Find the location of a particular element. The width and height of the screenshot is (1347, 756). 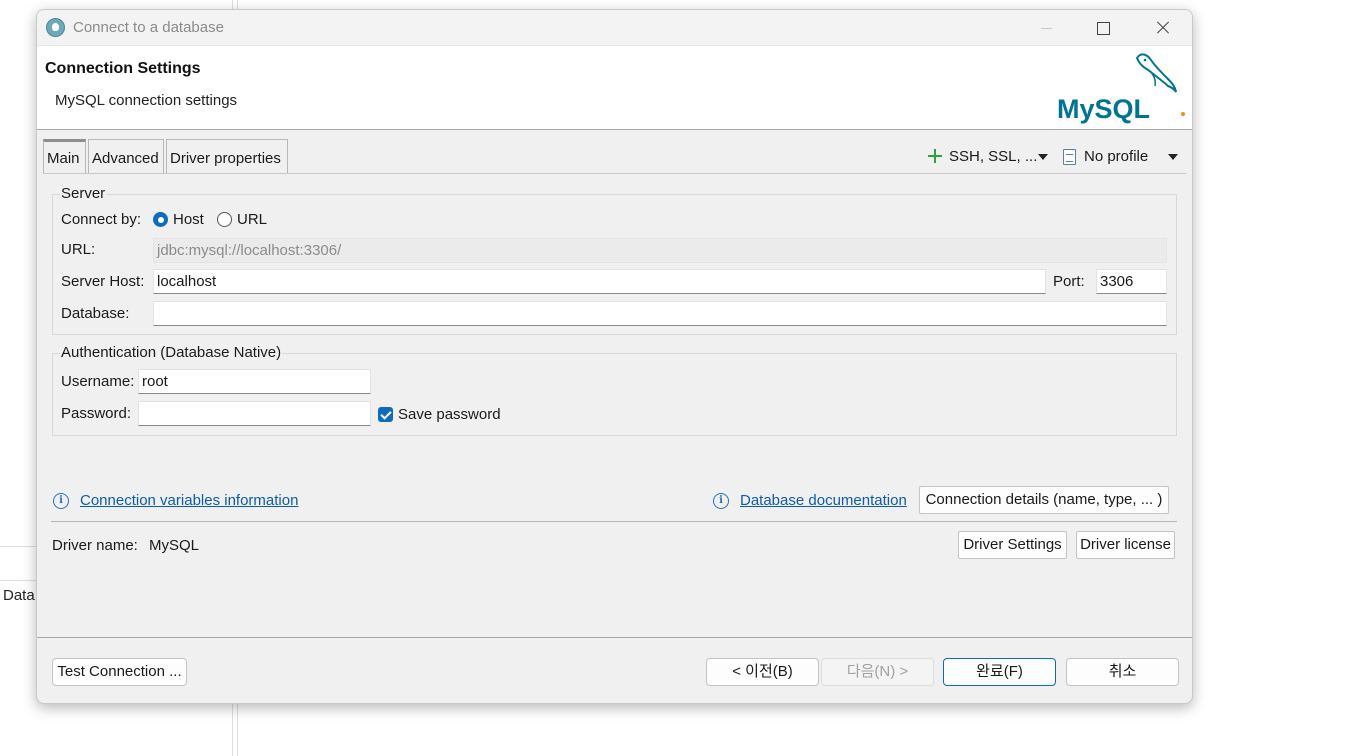

next-button: 다음(N) > is located at coordinates (877, 672).